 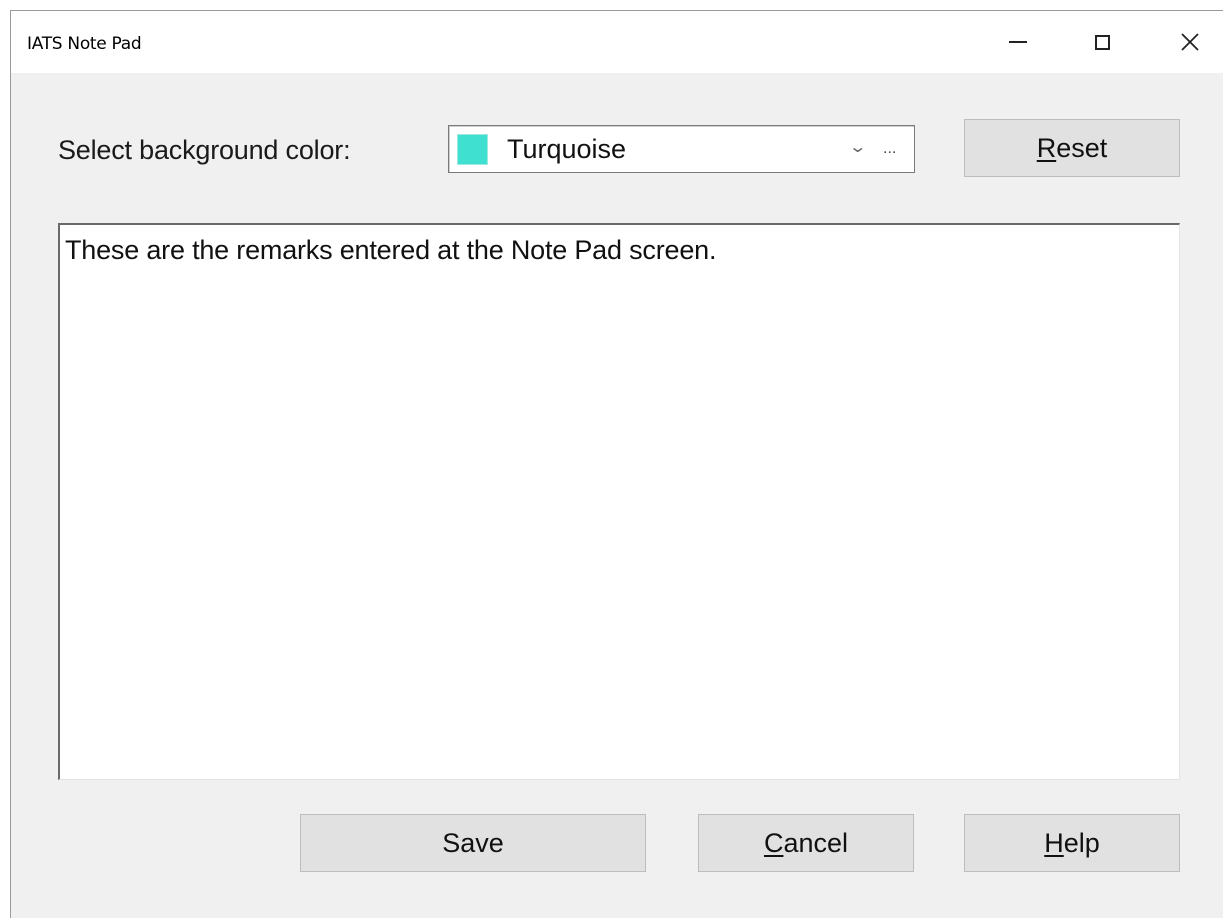 I want to click on title-bar: IATS Note Pad, so click(x=617, y=42).